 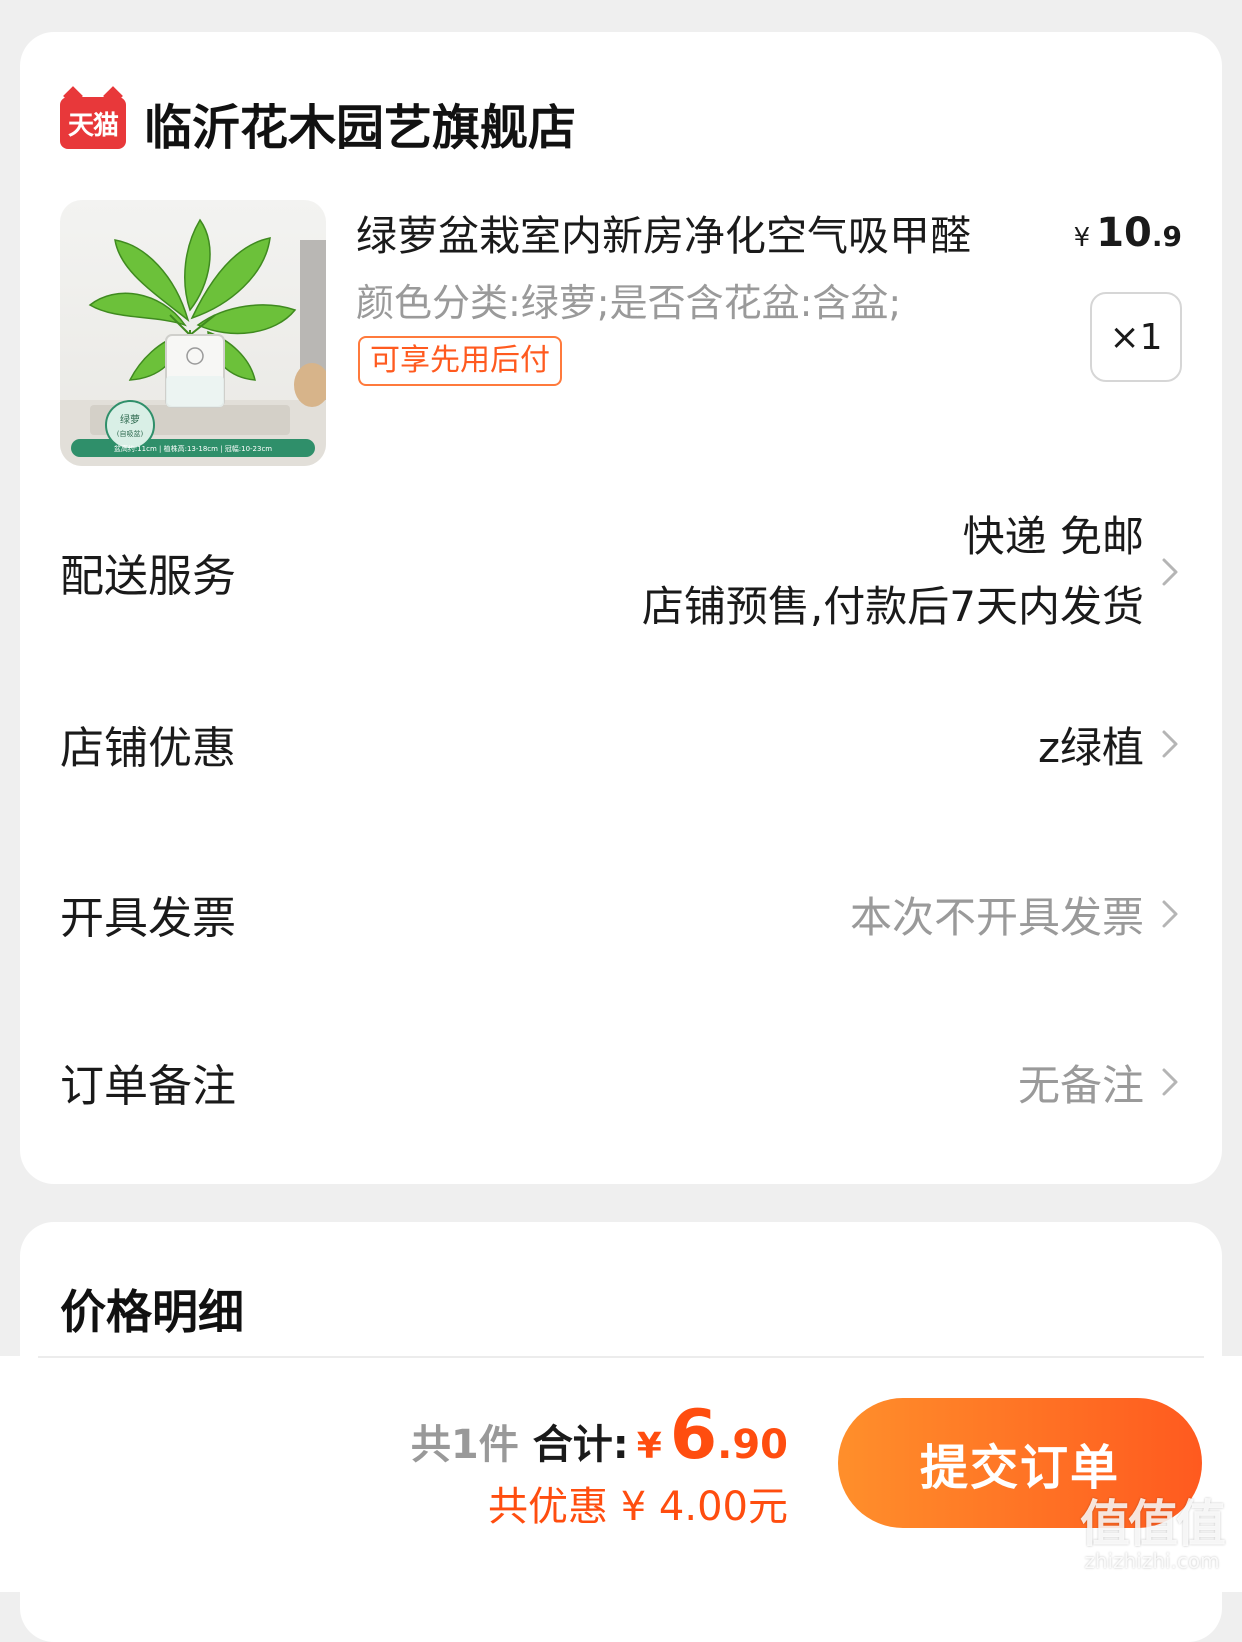 I want to click on quantity-button: ×1, so click(x=1136, y=337).